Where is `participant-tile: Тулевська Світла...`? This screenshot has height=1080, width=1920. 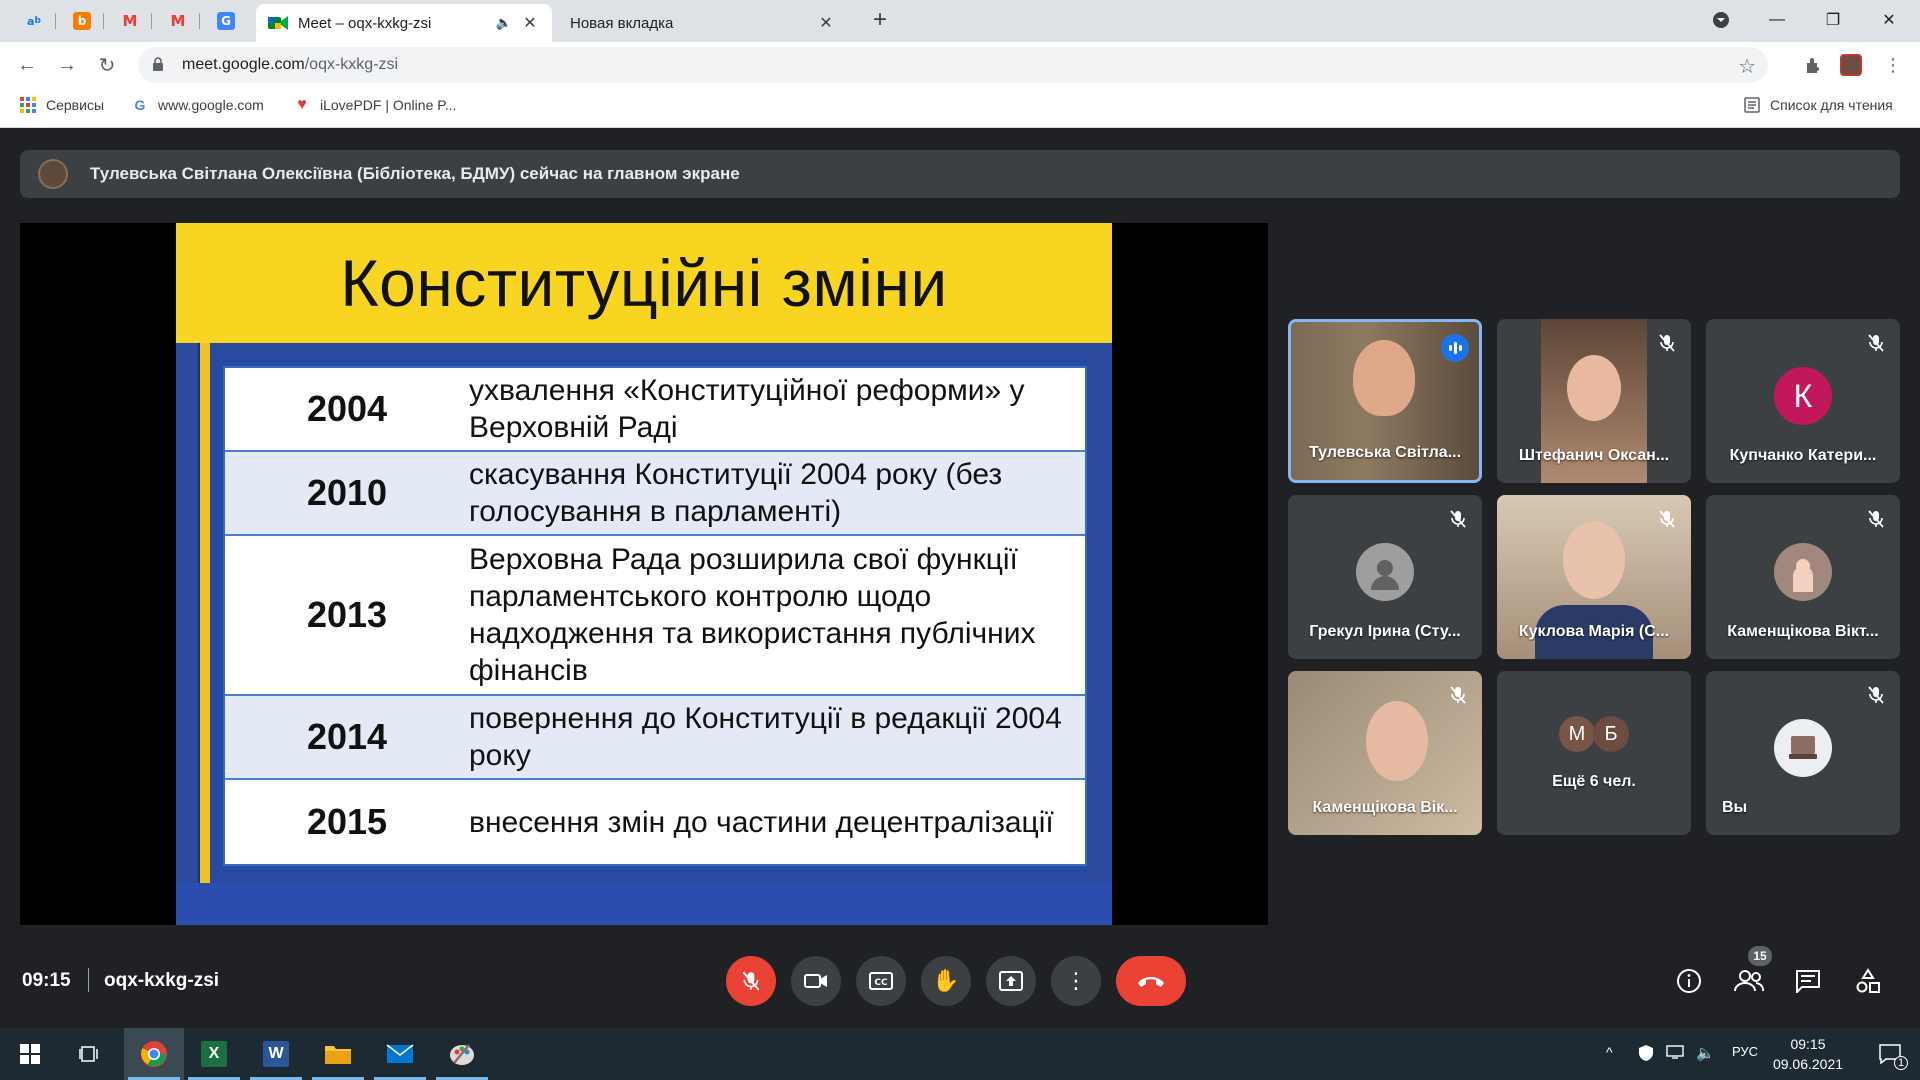 participant-tile: Тулевська Світла... is located at coordinates (1385, 401).